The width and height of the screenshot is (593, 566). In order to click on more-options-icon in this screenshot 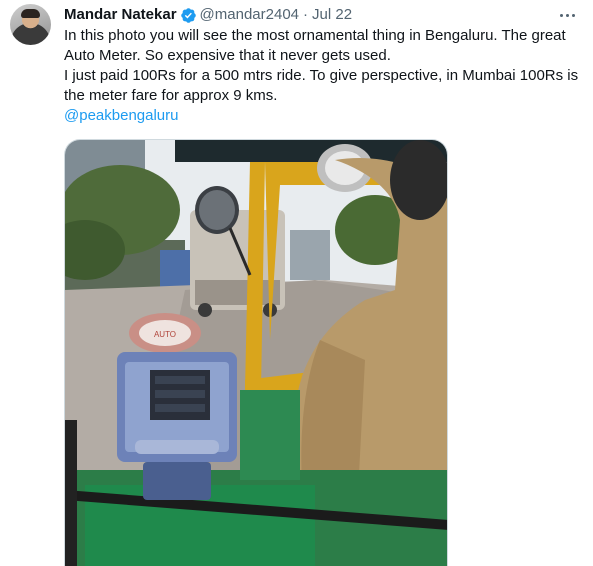, I will do `click(567, 15)`.